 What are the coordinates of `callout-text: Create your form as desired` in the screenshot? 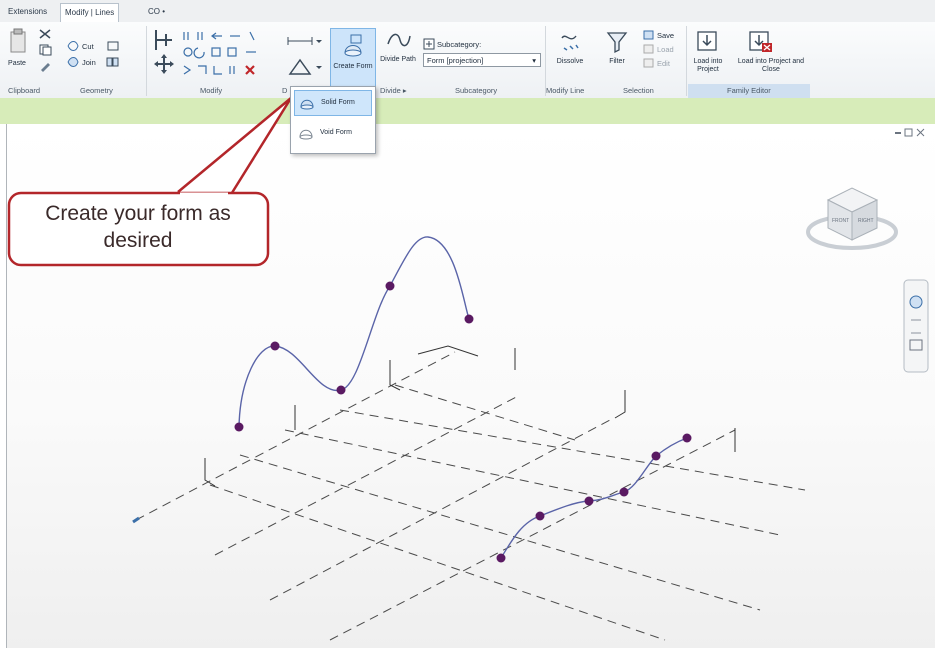 It's located at (138, 227).